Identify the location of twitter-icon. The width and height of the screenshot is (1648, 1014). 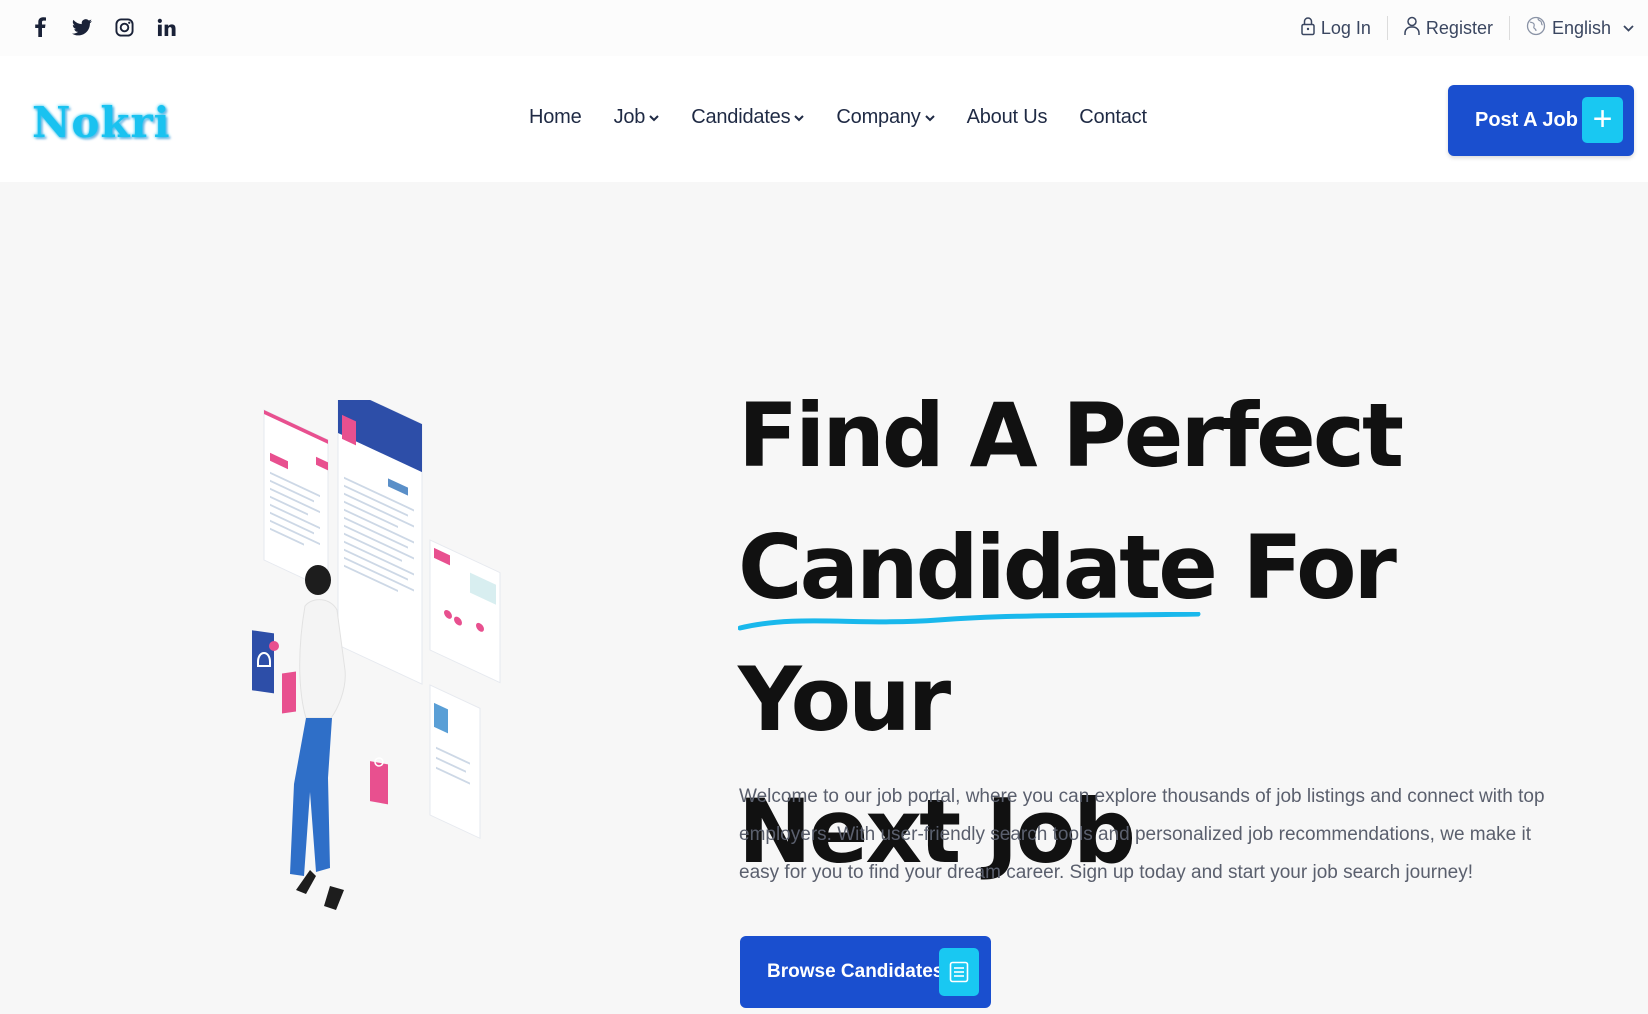
(82, 27).